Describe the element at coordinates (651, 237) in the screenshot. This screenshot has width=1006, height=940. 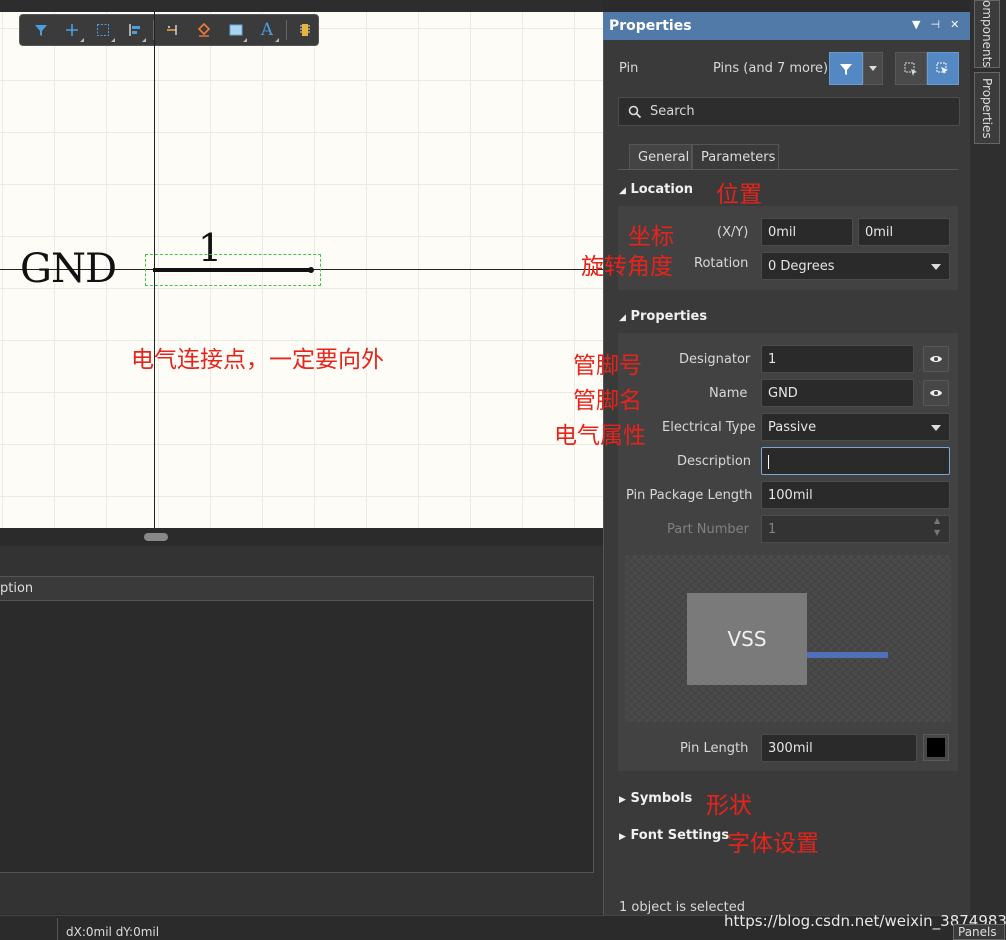
I see `annotation-coordinate: 坐标` at that location.